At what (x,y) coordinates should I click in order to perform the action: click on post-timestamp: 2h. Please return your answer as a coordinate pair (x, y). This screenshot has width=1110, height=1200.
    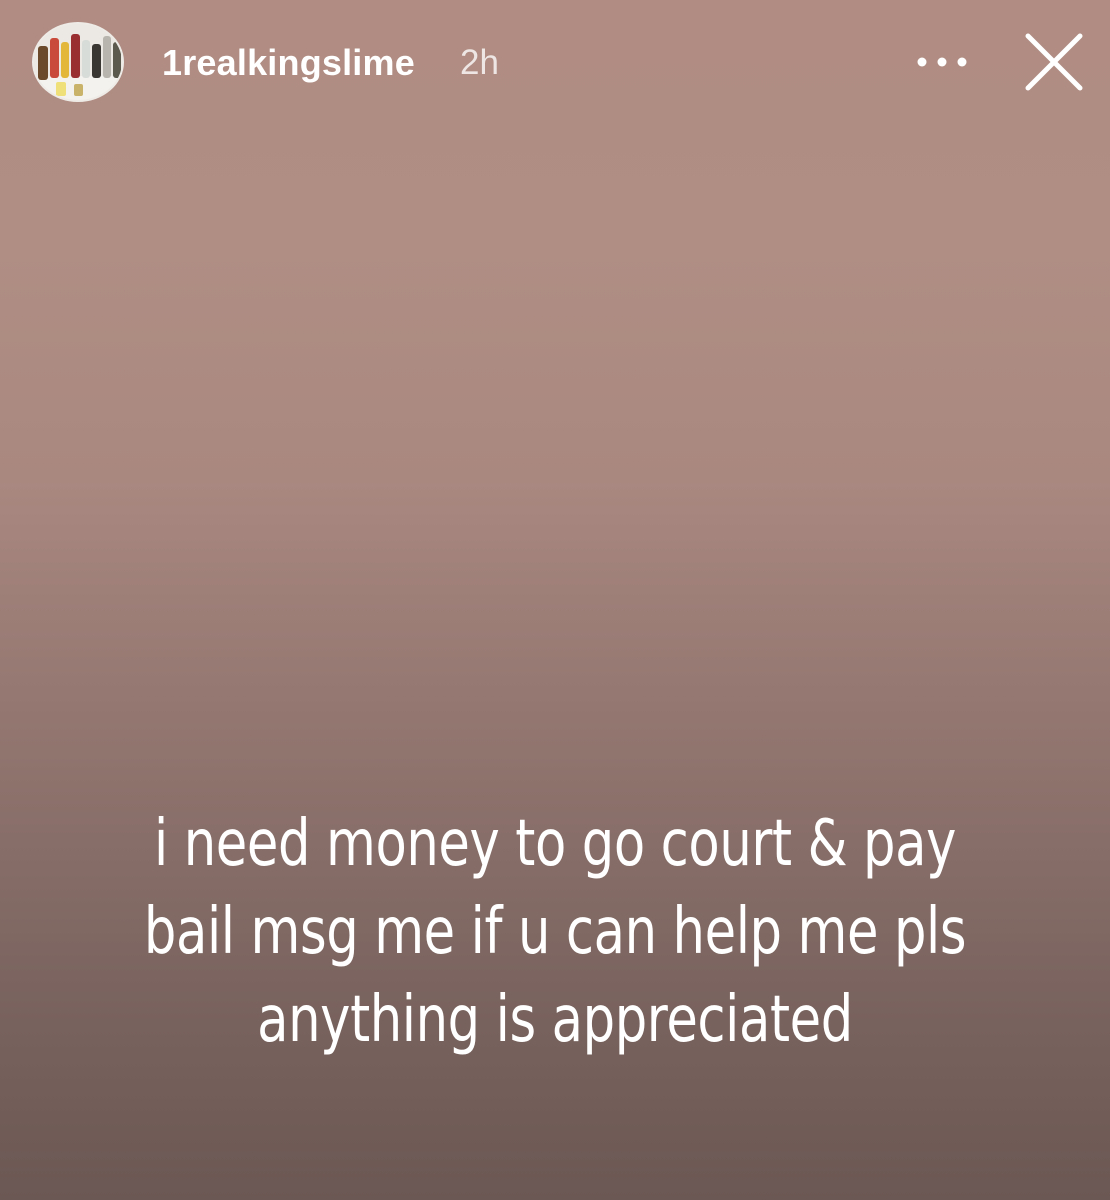
    Looking at the image, I should click on (479, 62).